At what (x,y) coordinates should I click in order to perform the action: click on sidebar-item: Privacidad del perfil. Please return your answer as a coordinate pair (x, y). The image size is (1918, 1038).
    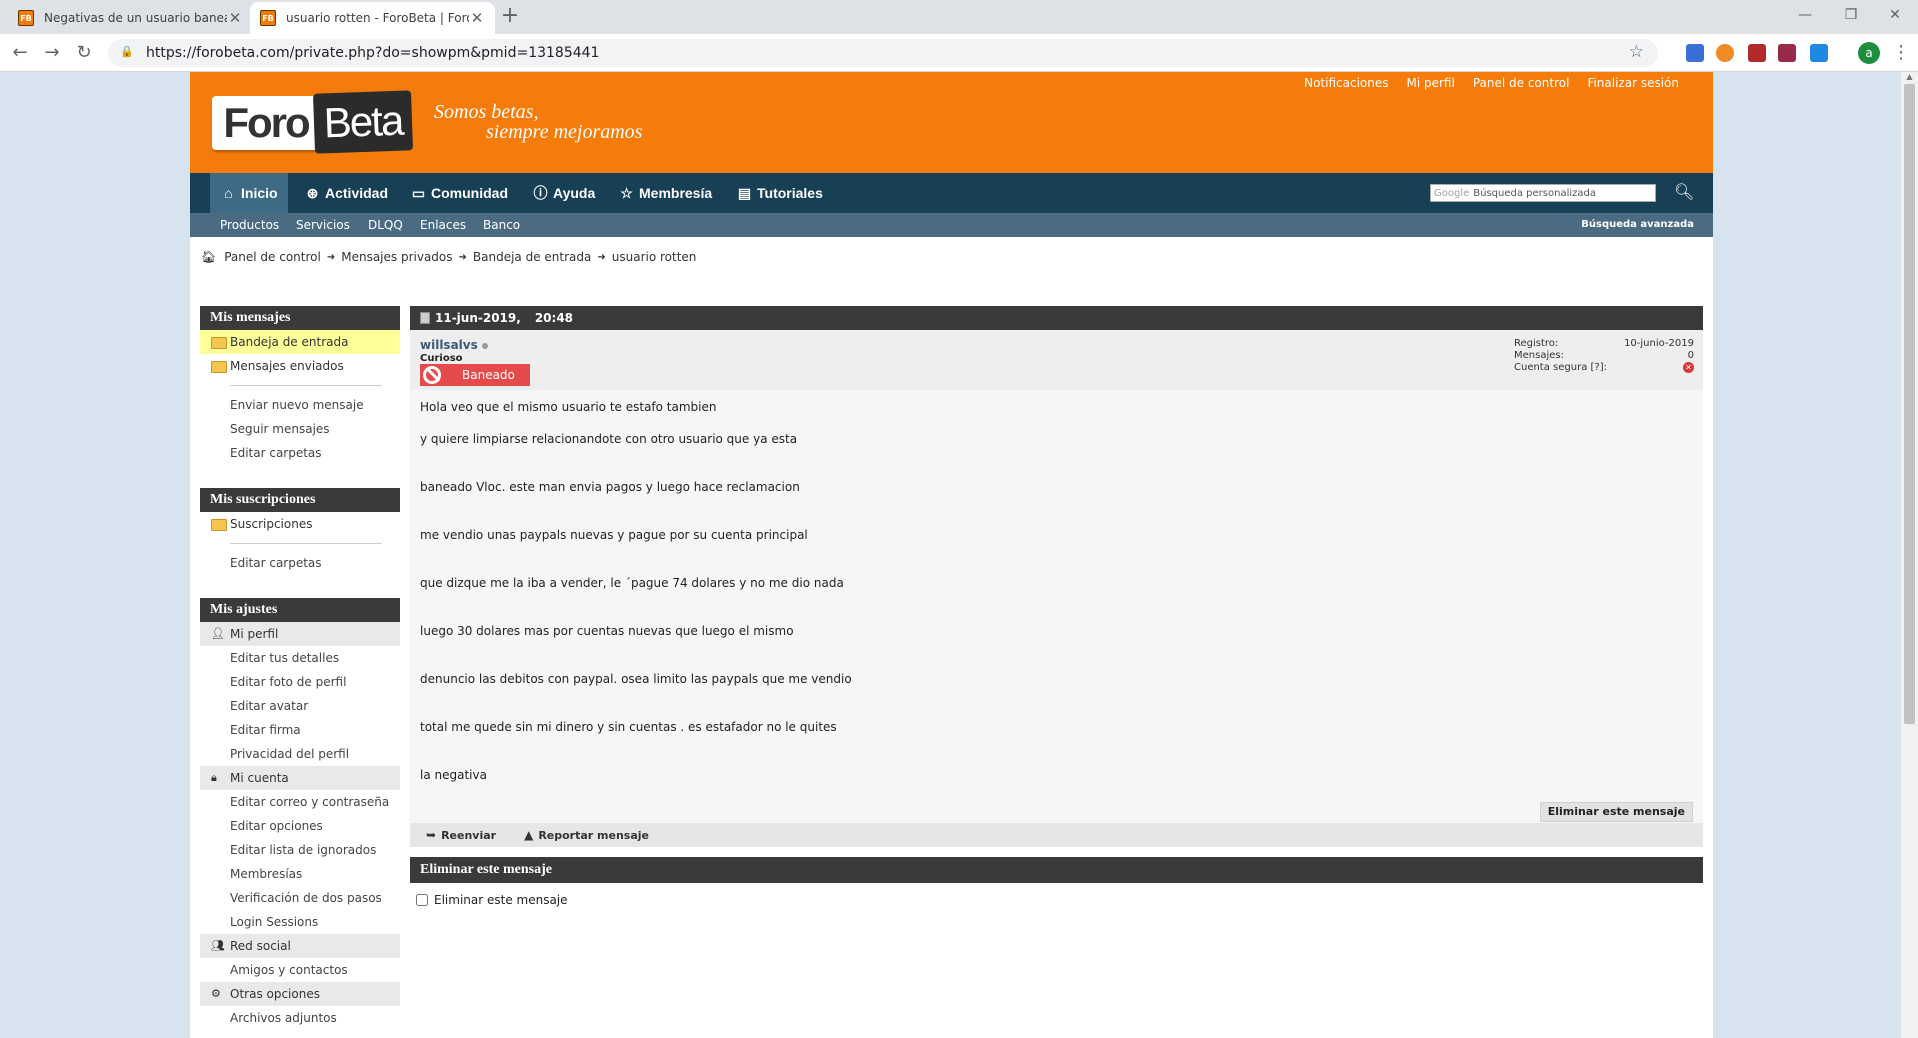
    Looking at the image, I should click on (300, 754).